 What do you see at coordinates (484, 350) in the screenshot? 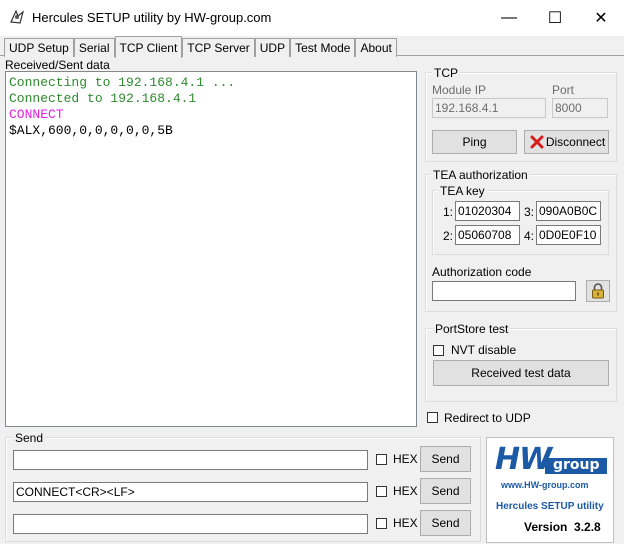
I see `nvt-disable-label: NVT disable` at bounding box center [484, 350].